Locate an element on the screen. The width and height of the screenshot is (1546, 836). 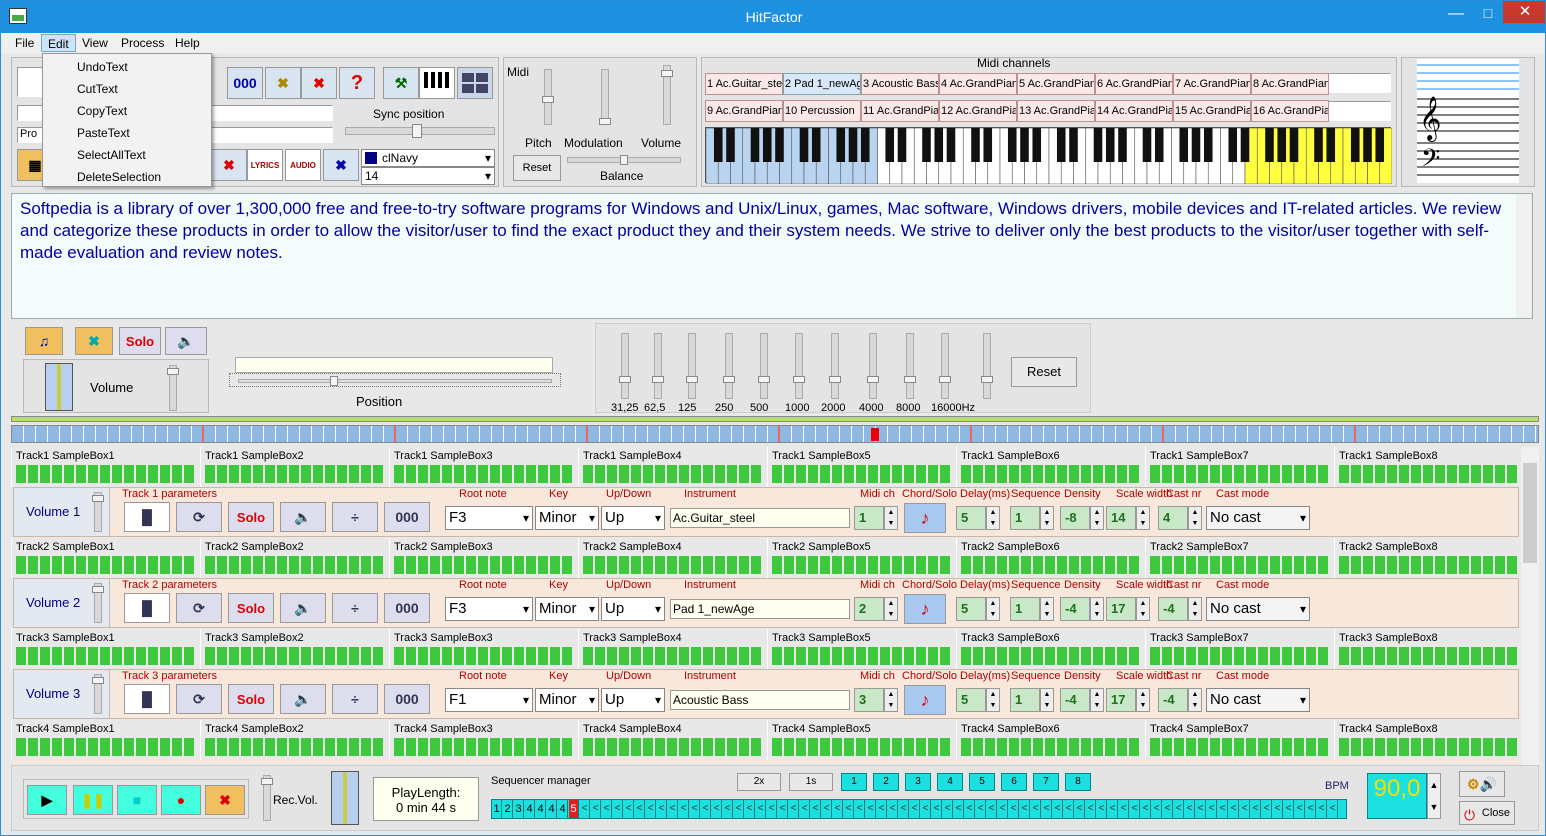
sequencer-button: 8 is located at coordinates (1078, 782).